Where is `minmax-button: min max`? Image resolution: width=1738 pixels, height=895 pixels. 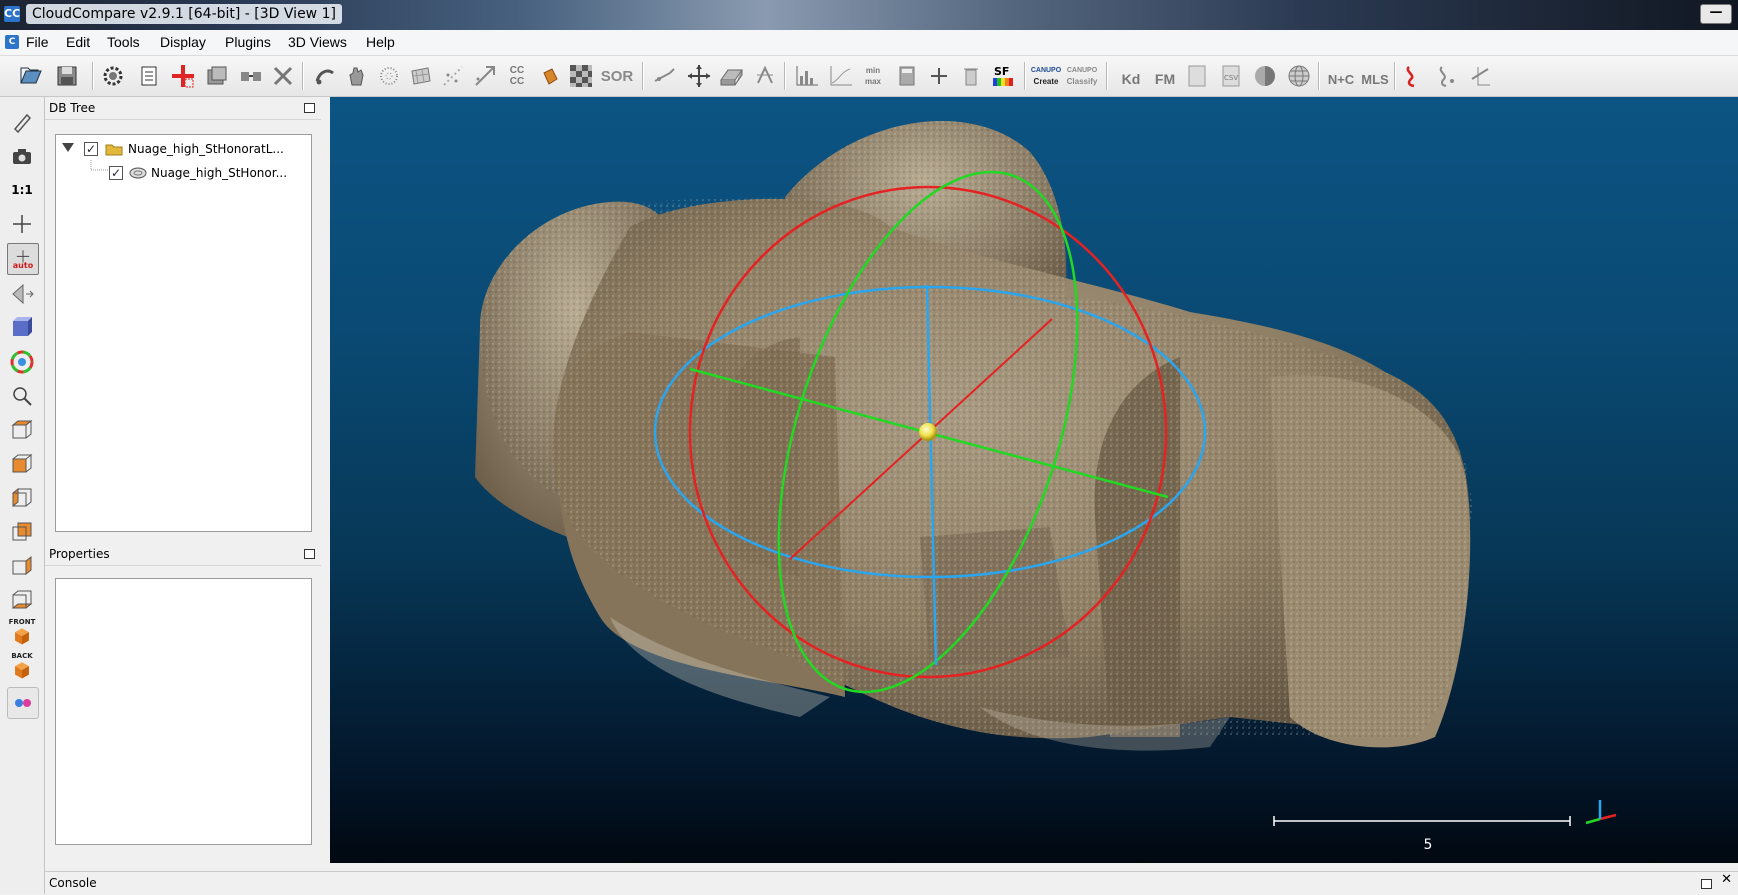 minmax-button: min max is located at coordinates (873, 76).